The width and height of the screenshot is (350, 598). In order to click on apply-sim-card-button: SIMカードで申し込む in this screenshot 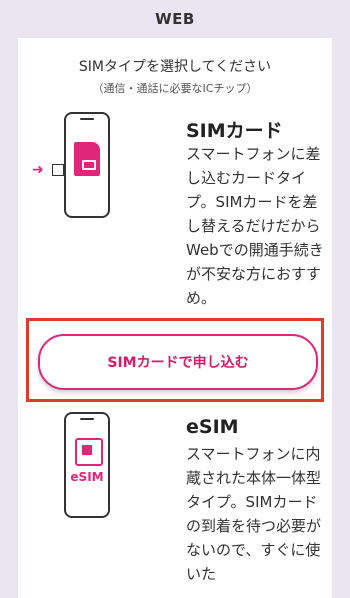, I will do `click(178, 362)`.